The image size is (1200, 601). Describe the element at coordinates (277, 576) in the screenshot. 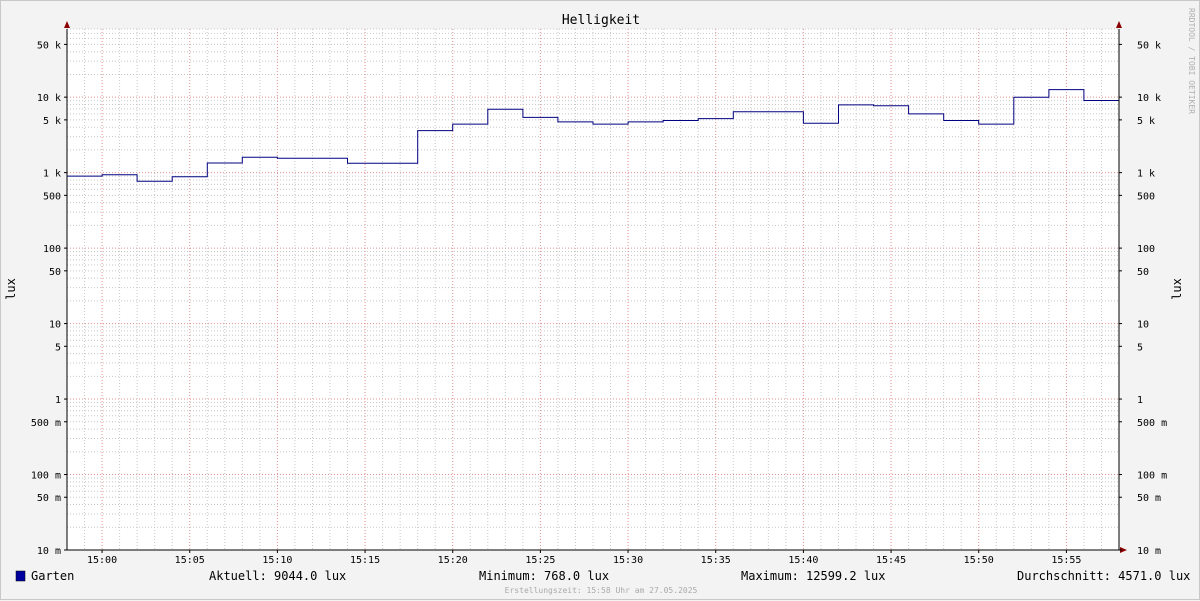

I see `legend-aktuell: Aktuell: 9044.0 lux` at that location.